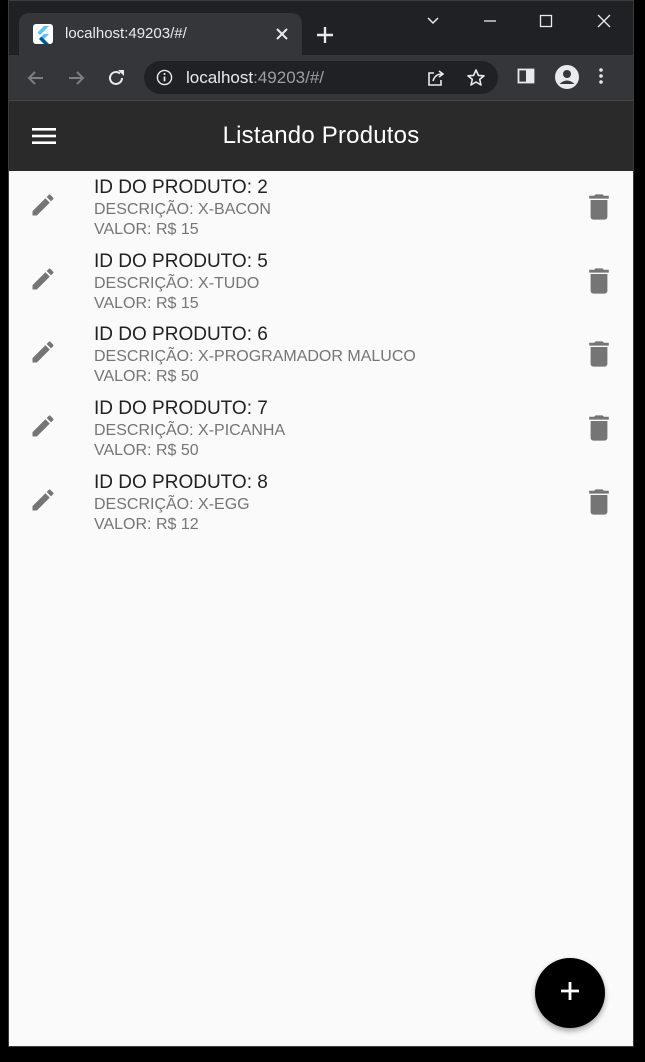 The image size is (645, 1062). What do you see at coordinates (182, 209) in the screenshot?
I see `product-description: DESCRIÇÃO: X-BACON` at bounding box center [182, 209].